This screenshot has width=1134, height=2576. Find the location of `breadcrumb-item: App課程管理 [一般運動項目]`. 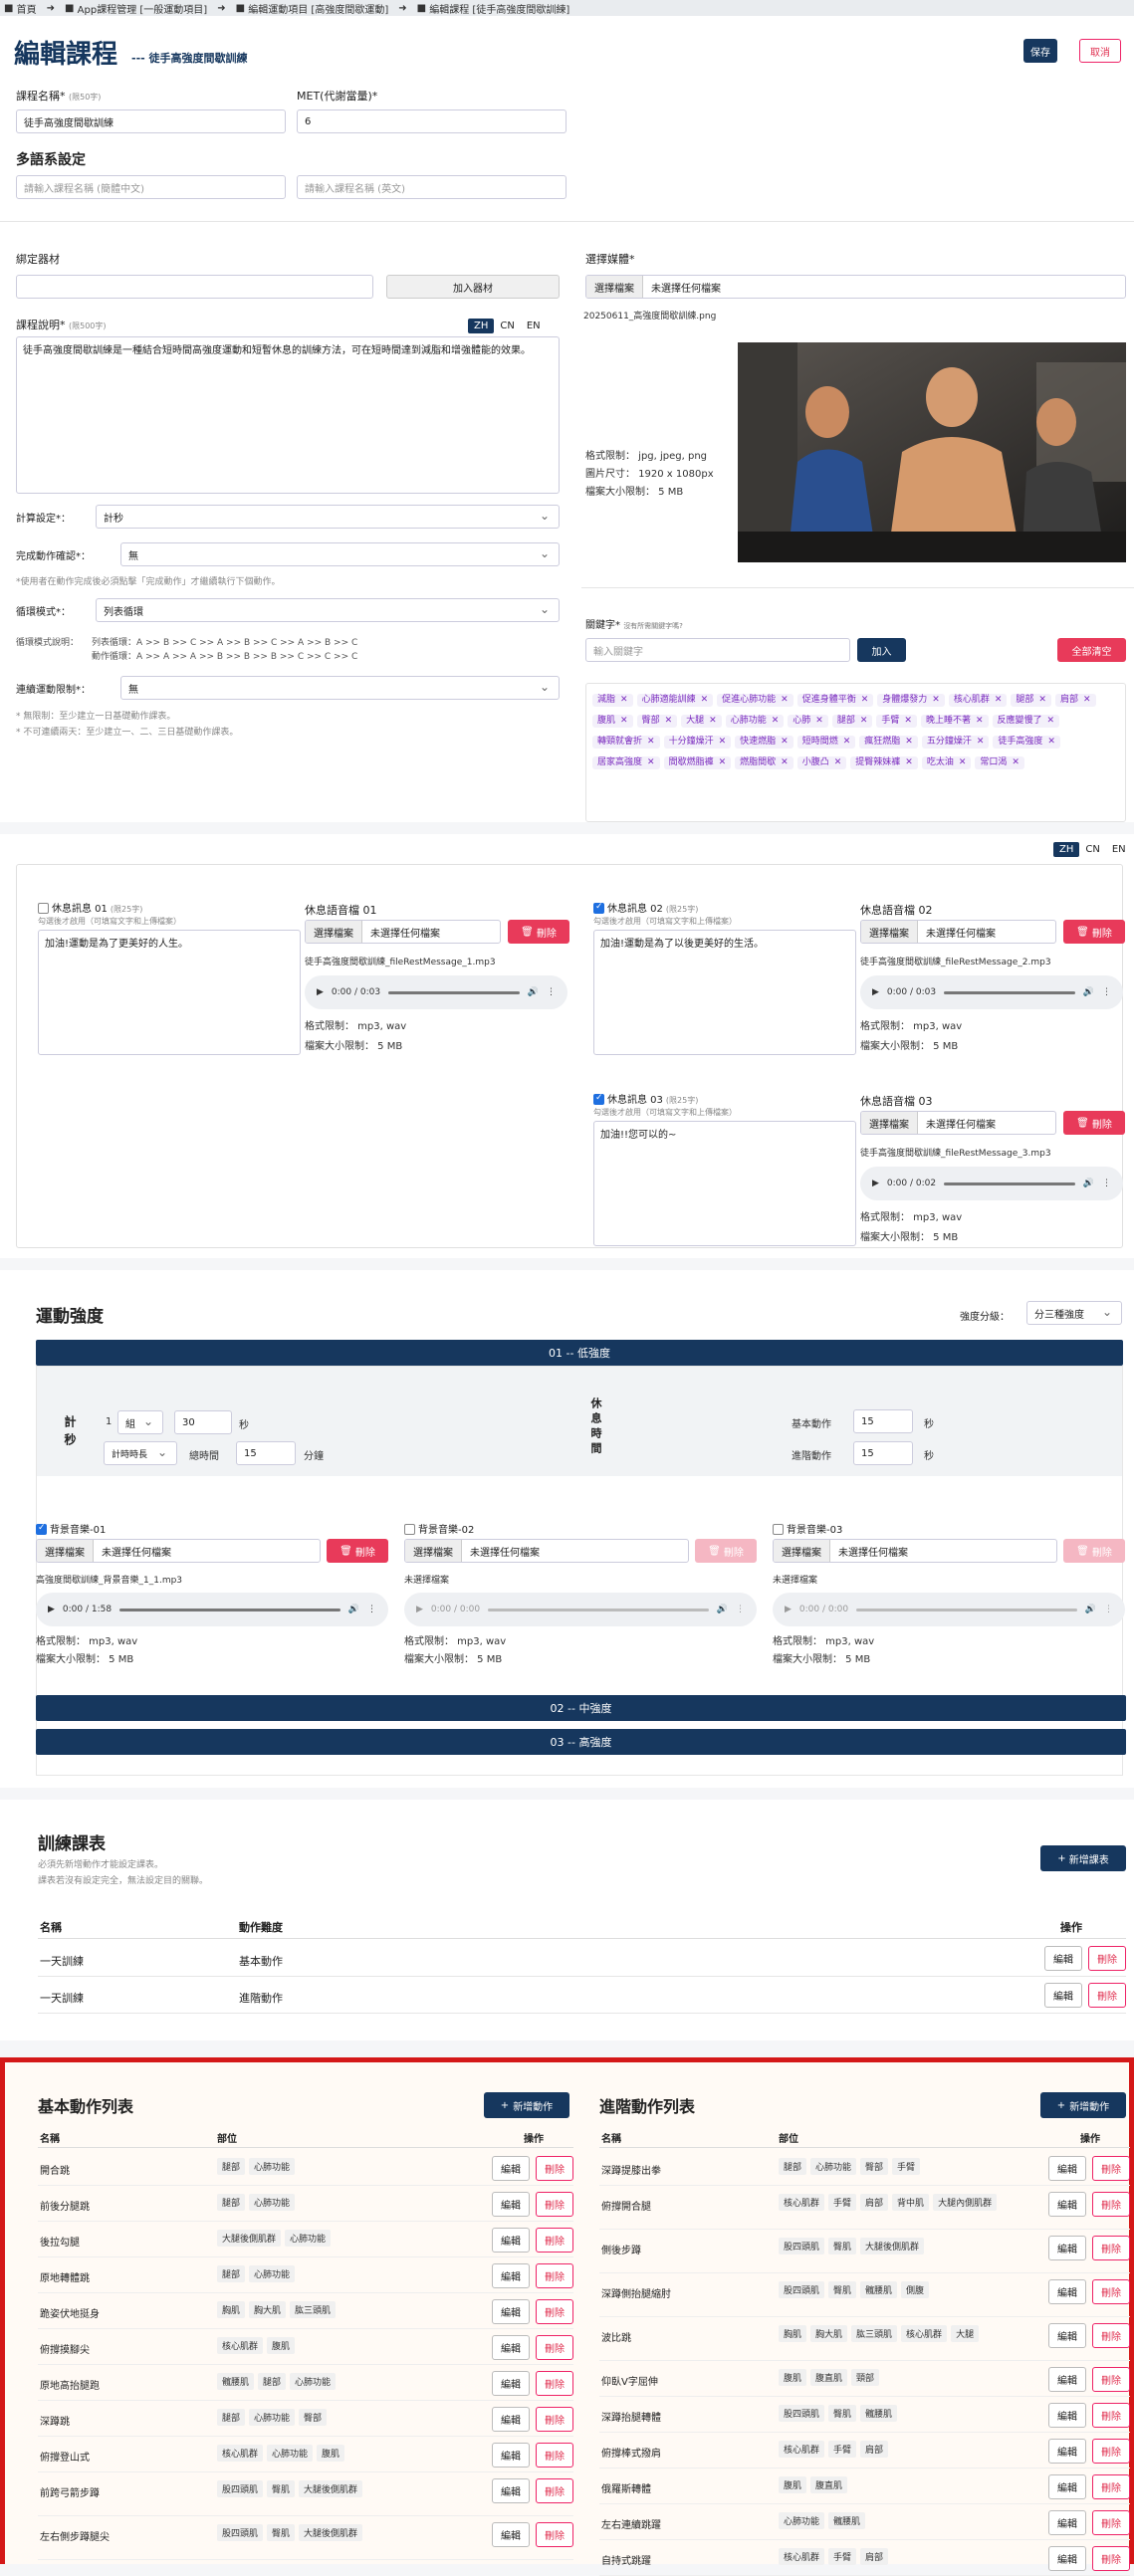

breadcrumb-item: App課程管理 [一般運動項目] is located at coordinates (143, 8).